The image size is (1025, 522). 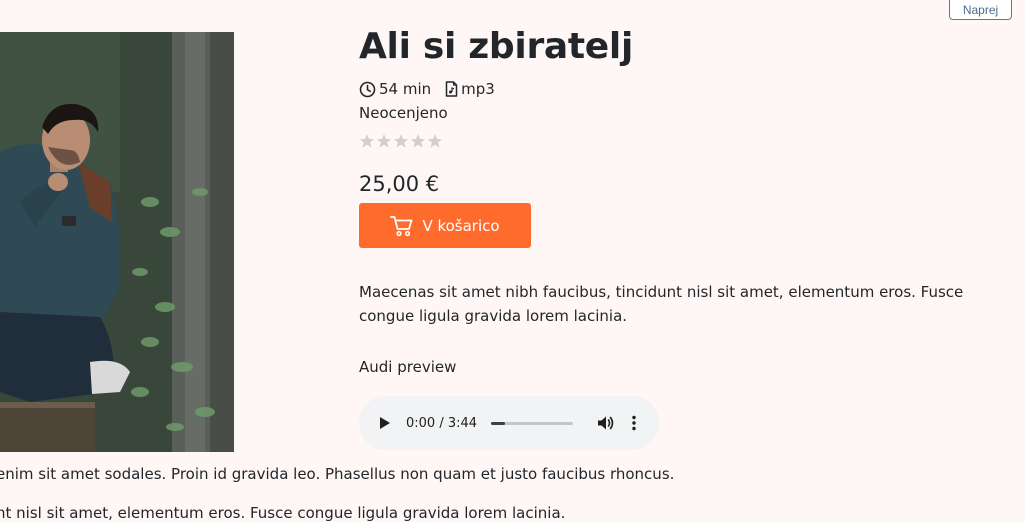 What do you see at coordinates (403, 113) in the screenshot?
I see `rating-text: Neocenjeno` at bounding box center [403, 113].